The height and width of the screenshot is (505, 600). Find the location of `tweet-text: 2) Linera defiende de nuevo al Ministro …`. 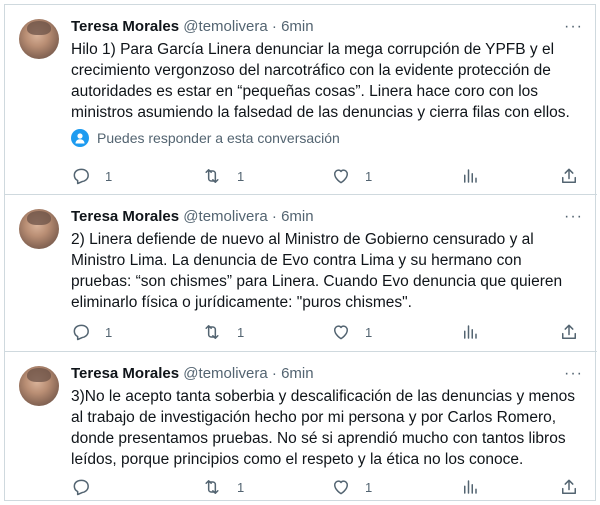

tweet-text: 2) Linera defiende de nuevo al Ministro … is located at coordinates (317, 271).